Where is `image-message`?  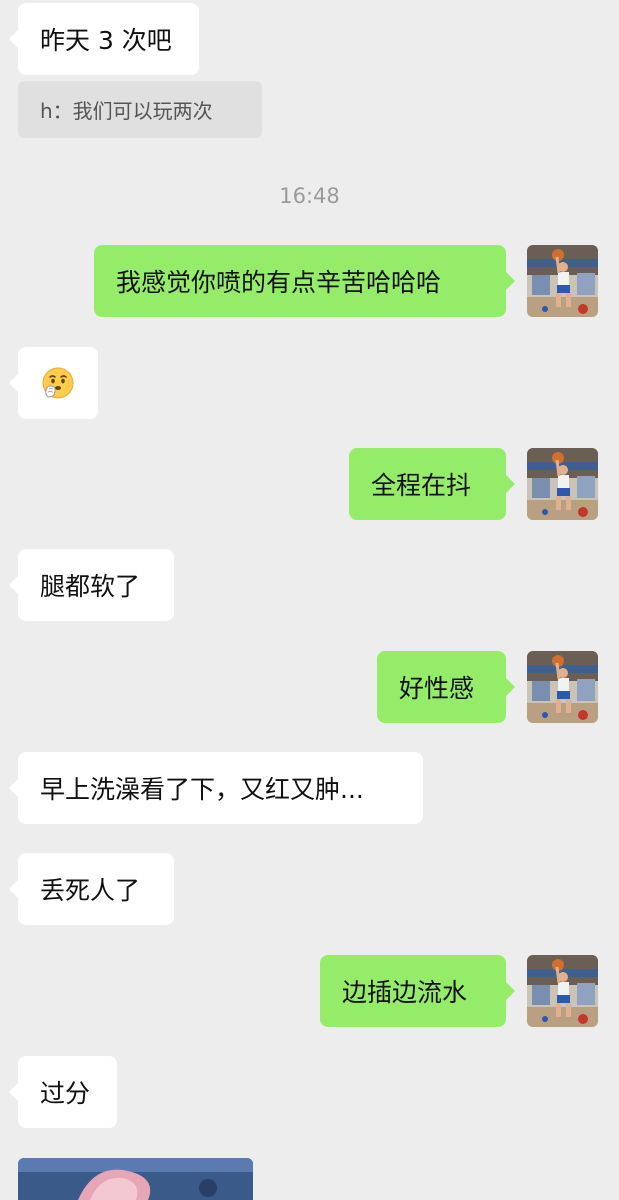 image-message is located at coordinates (135, 1179).